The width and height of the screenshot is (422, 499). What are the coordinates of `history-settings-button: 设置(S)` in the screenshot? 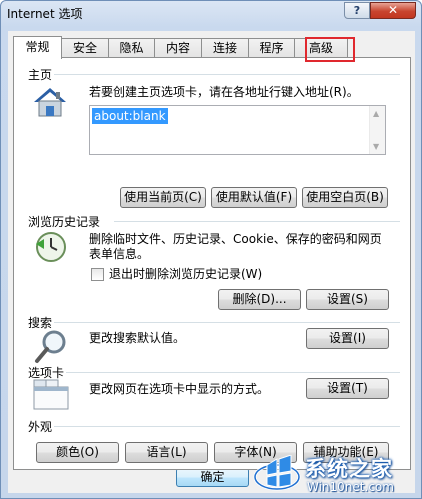 It's located at (347, 299).